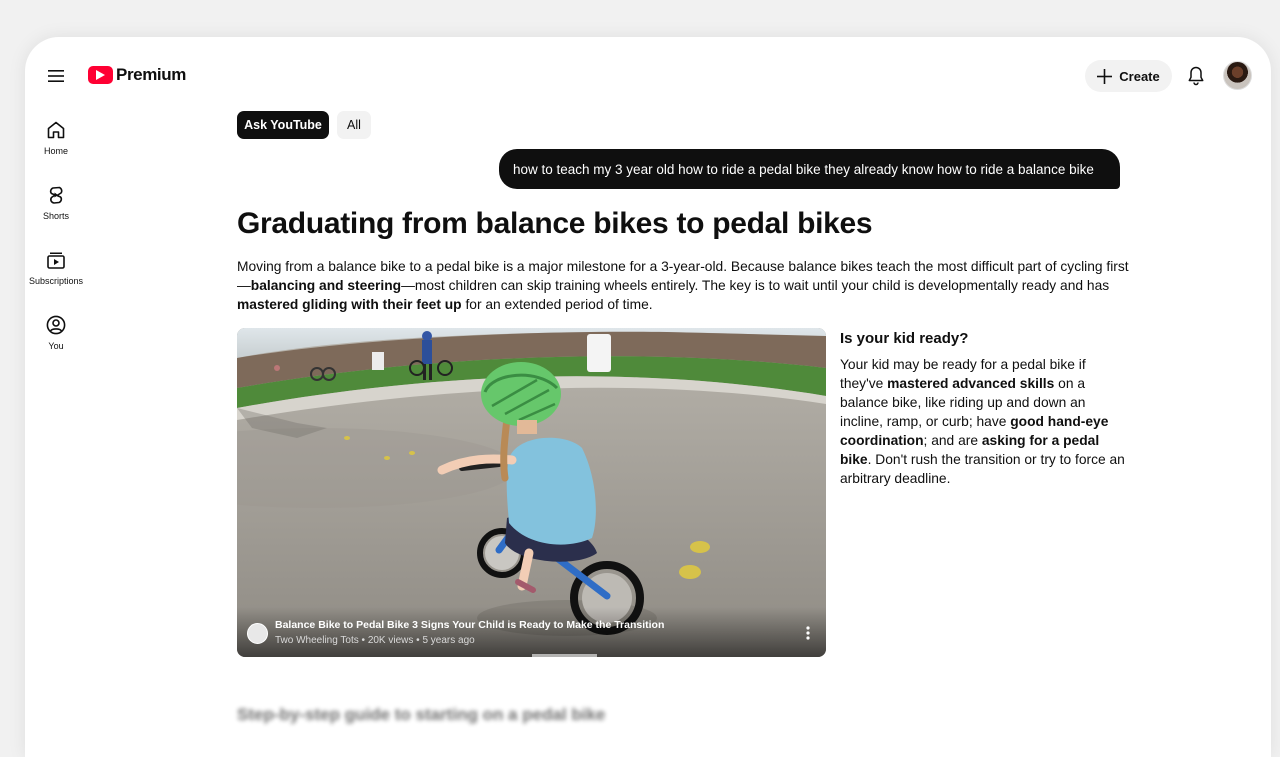 This screenshot has width=1280, height=757. Describe the element at coordinates (1196, 76) in the screenshot. I see `notifications-bell-icon` at that location.